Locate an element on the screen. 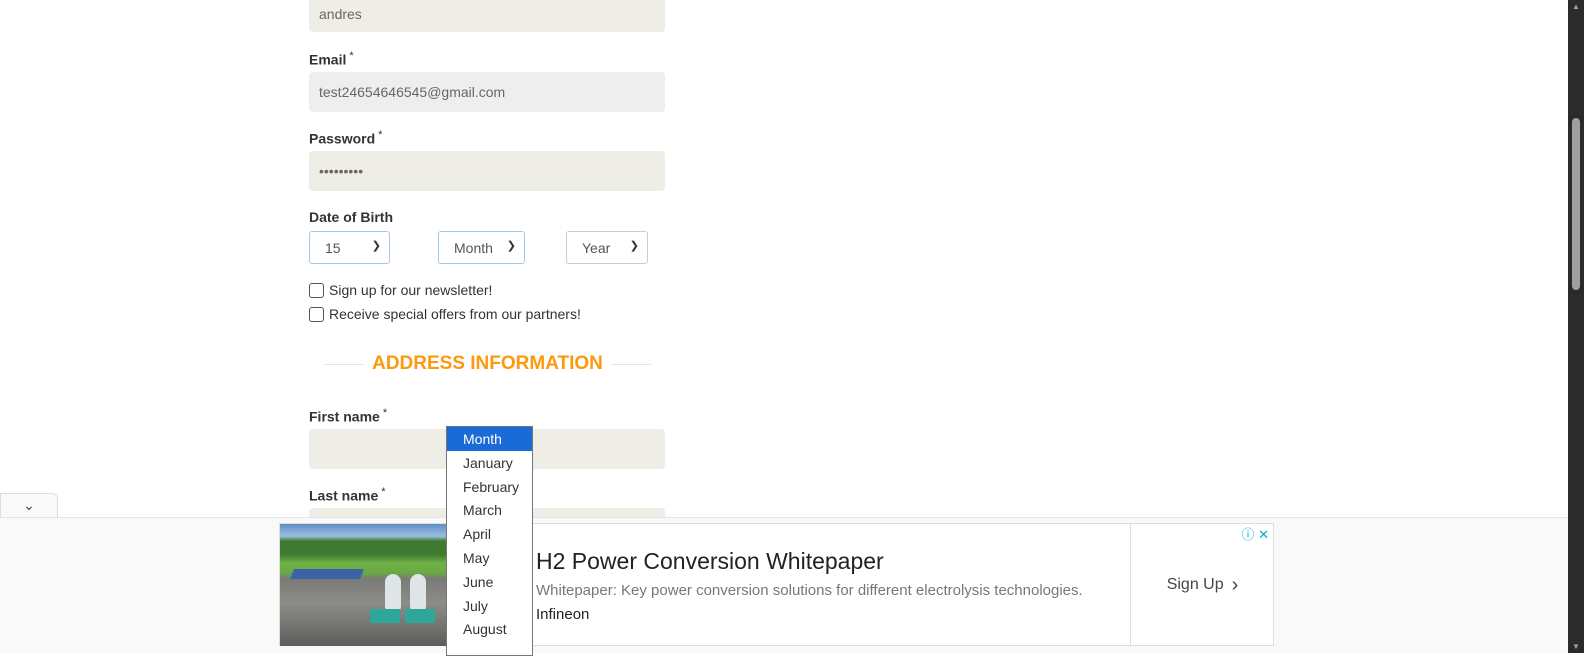 The image size is (1584, 656). ad-title: H2 Power Conversion Whitepaper is located at coordinates (710, 561).